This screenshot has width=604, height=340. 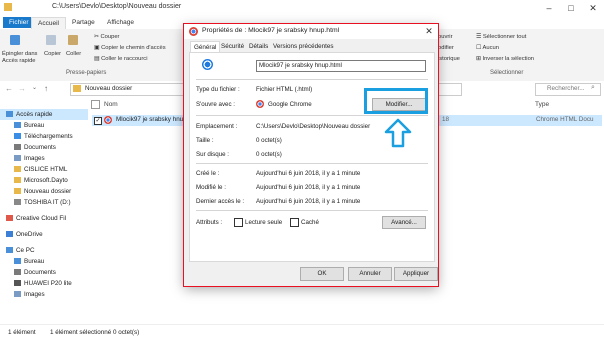 I want to click on up-icon: ↑, so click(x=46, y=88).